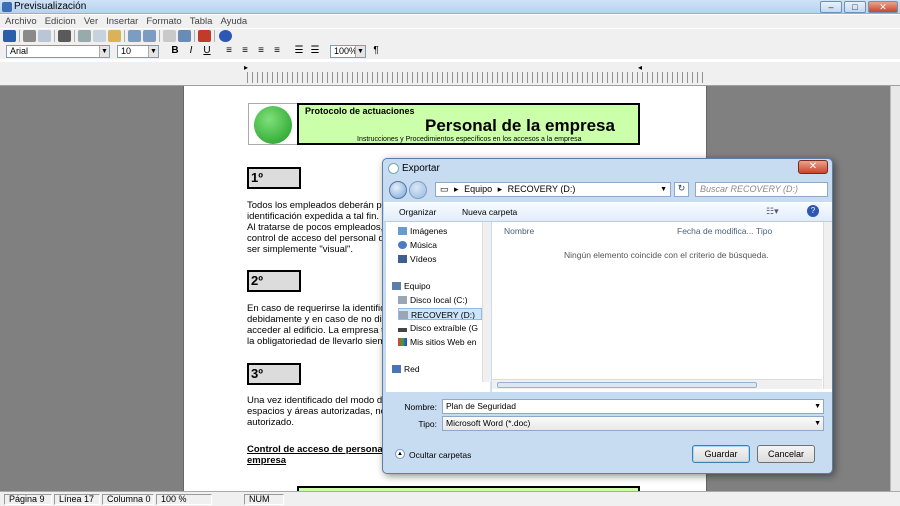  What do you see at coordinates (246, 67) in the screenshot?
I see `indent-marker: ▸` at bounding box center [246, 67].